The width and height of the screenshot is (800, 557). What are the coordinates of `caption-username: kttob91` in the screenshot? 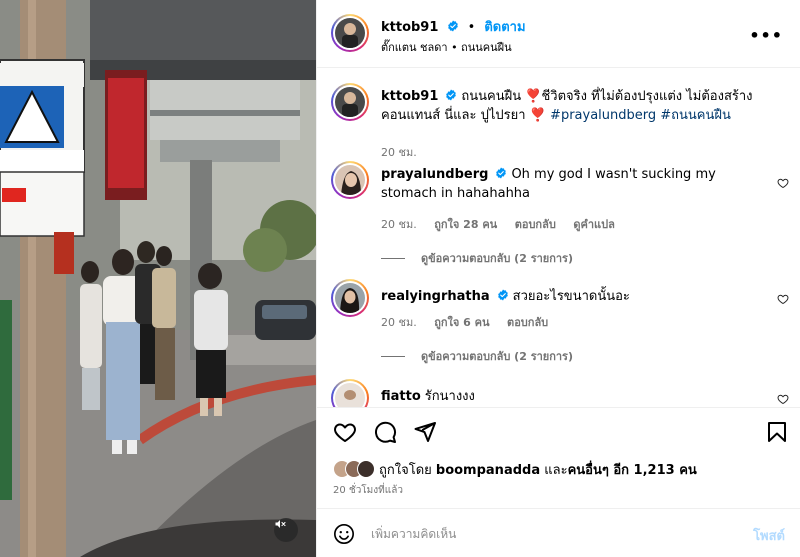 It's located at (409, 96).